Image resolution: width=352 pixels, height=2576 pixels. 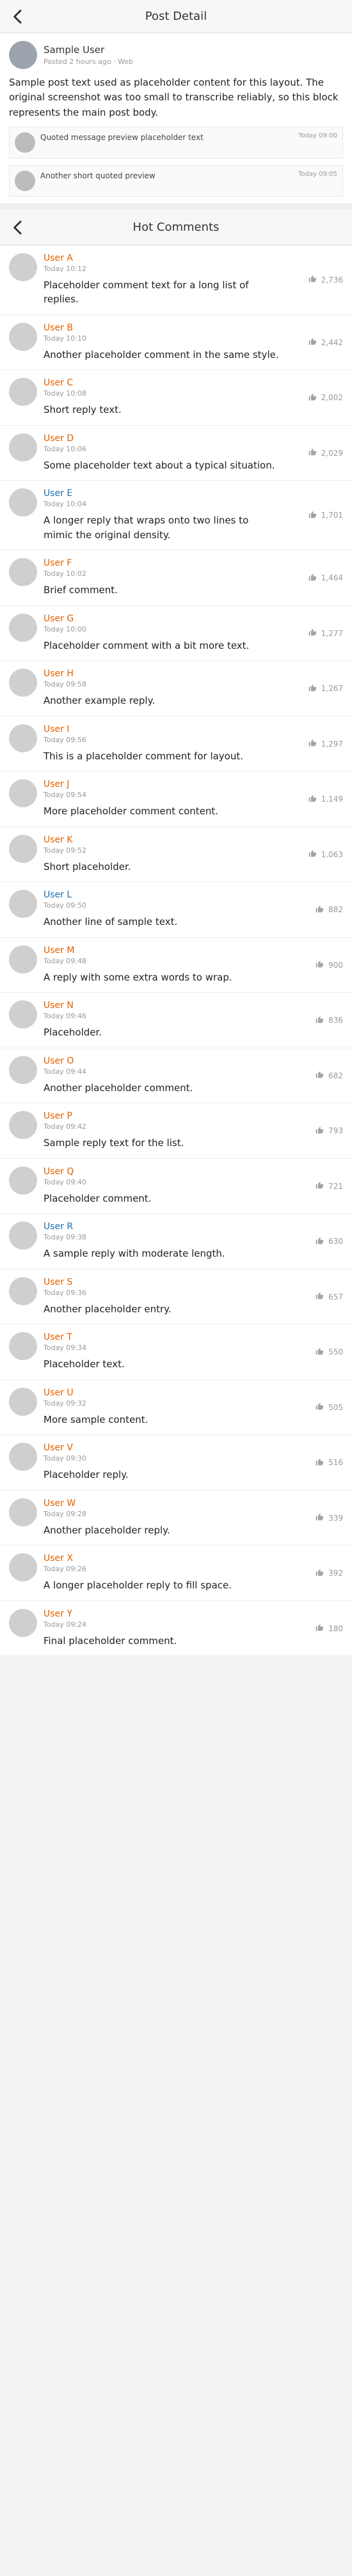 I want to click on comment-author: User A, so click(x=161, y=258).